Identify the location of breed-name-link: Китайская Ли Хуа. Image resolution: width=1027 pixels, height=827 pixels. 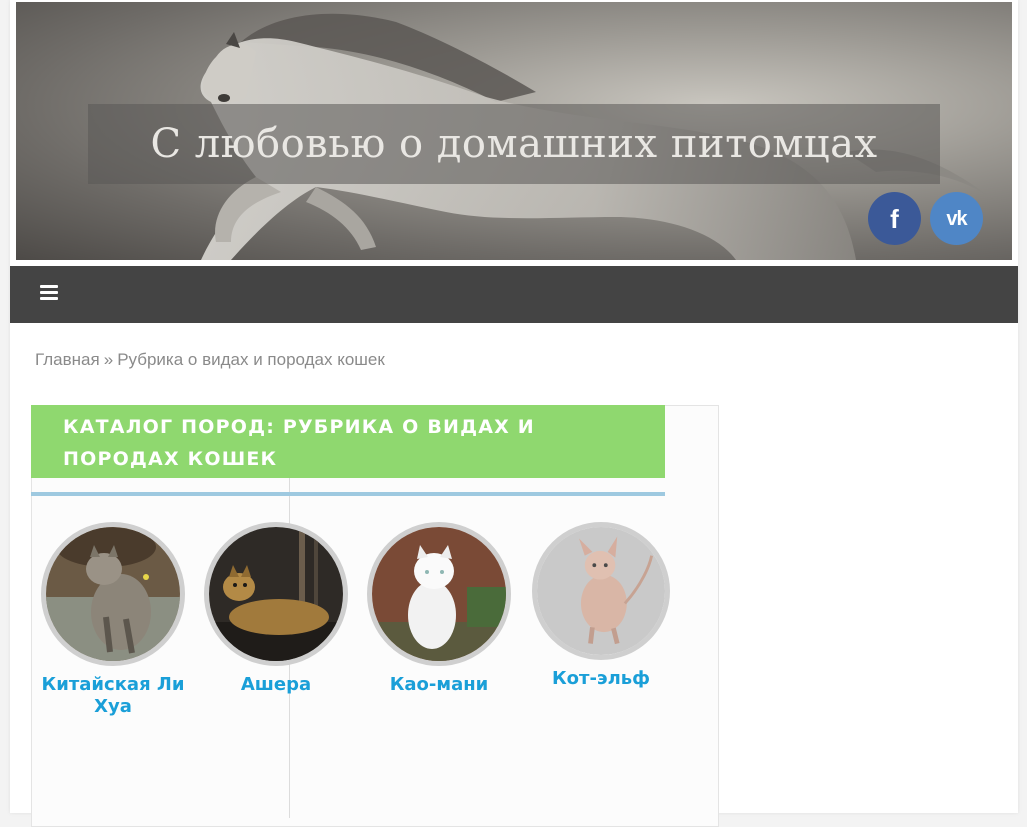
(113, 696).